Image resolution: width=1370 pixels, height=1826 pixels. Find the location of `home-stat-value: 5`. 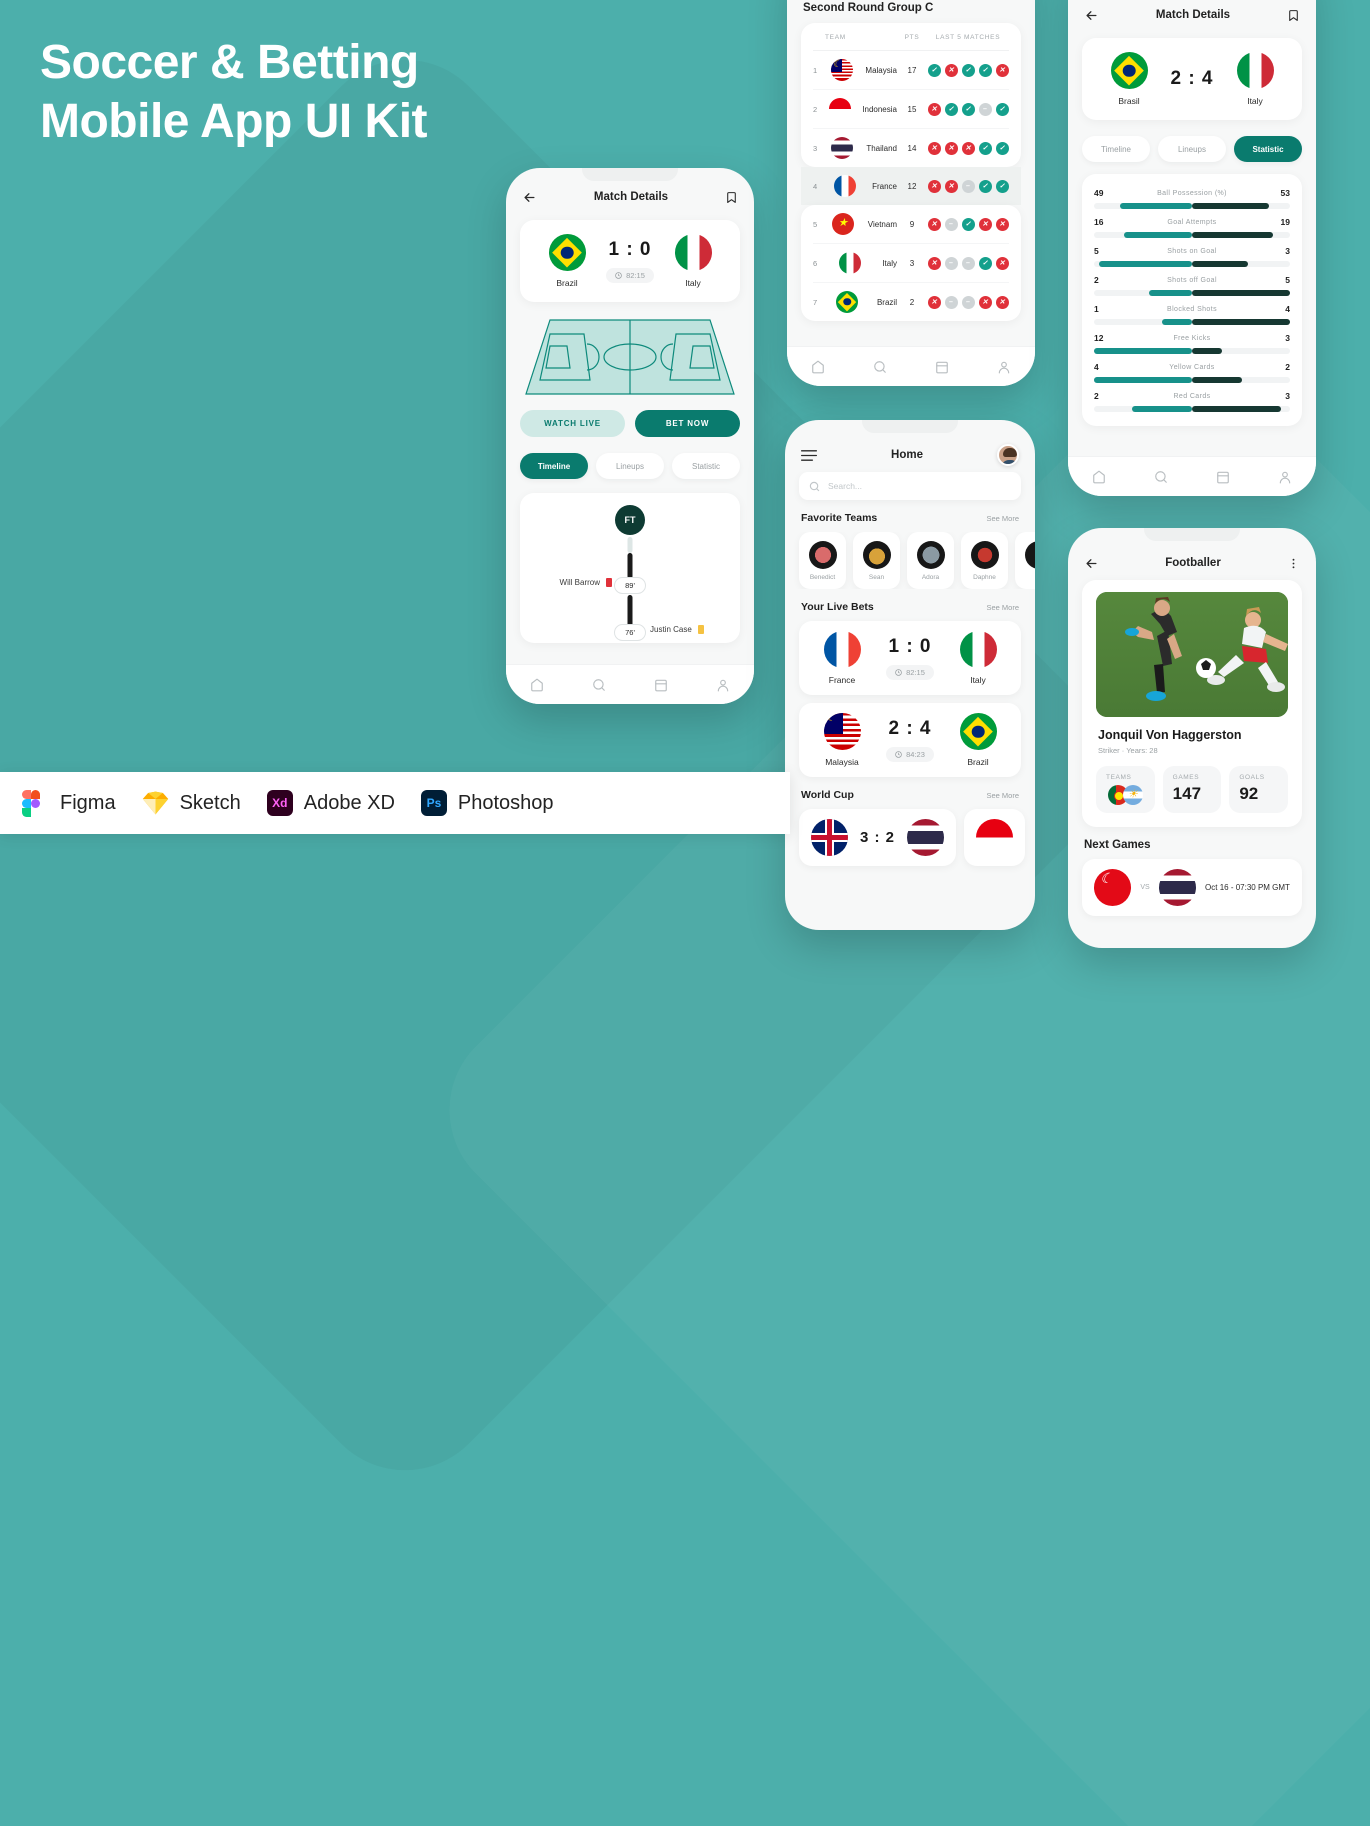

home-stat-value: 5 is located at coordinates (1096, 251).